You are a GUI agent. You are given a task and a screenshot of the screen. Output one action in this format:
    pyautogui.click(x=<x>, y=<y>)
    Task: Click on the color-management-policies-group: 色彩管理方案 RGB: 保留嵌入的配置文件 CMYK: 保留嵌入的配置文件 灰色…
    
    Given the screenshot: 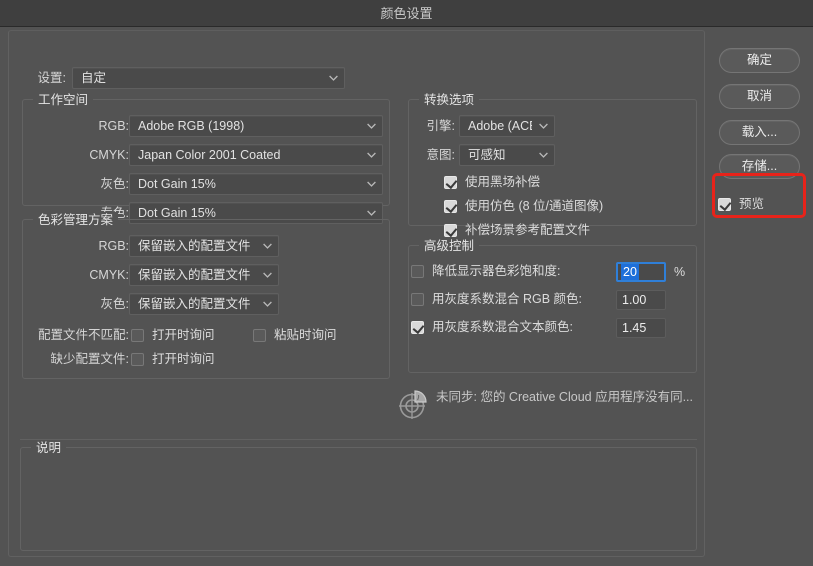 What is the action you would take?
    pyautogui.click(x=206, y=295)
    